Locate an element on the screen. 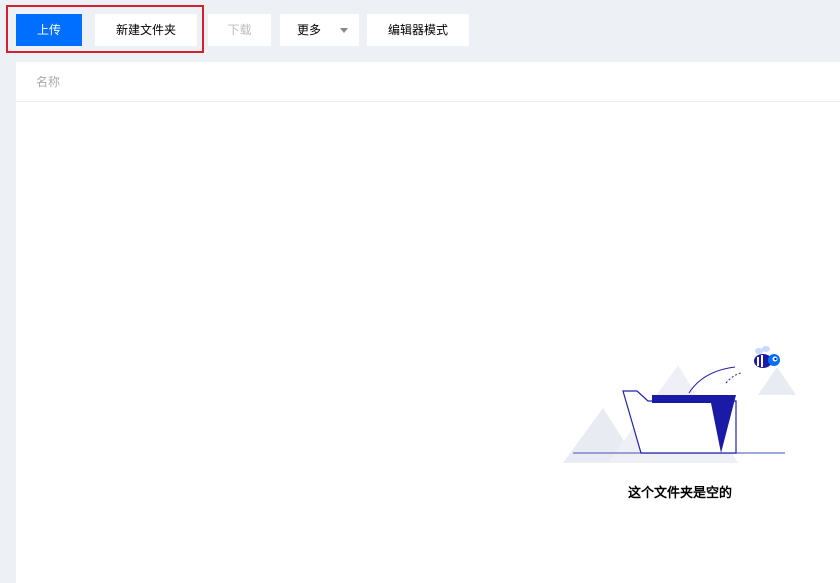 This screenshot has height=583, width=840. column-header-name: 名称 is located at coordinates (48, 82).